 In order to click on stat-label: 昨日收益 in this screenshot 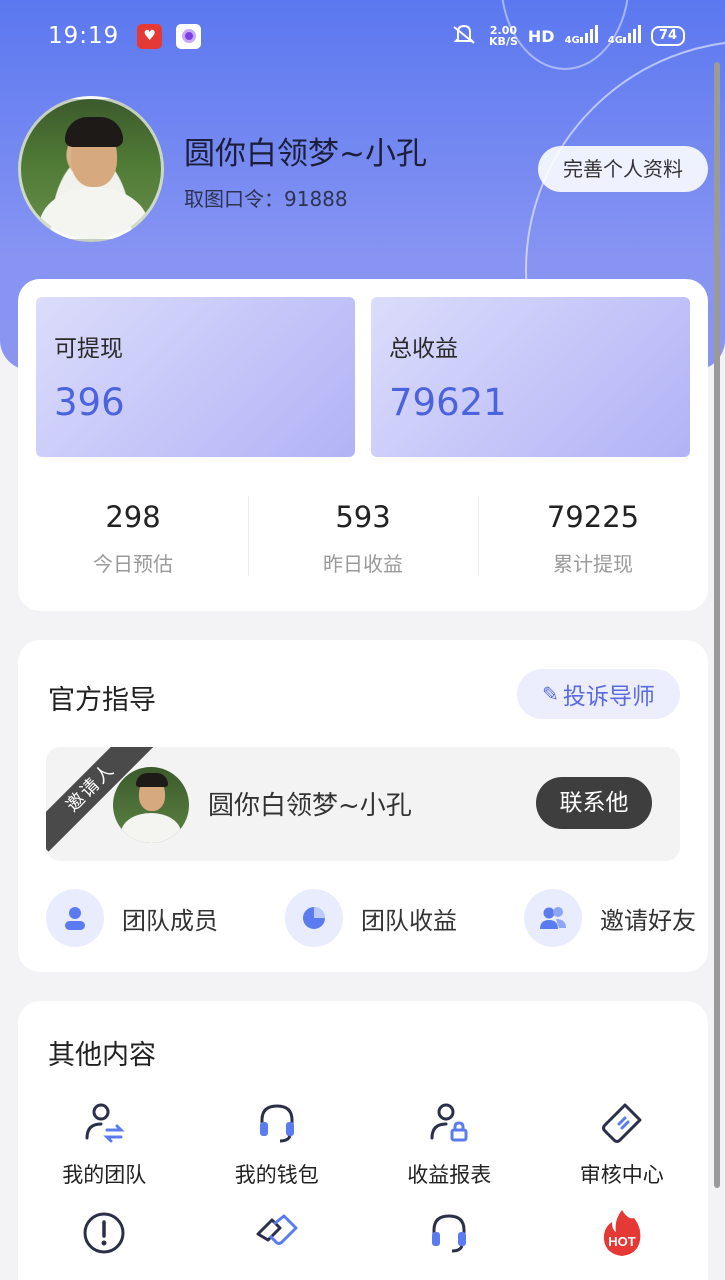, I will do `click(363, 564)`.